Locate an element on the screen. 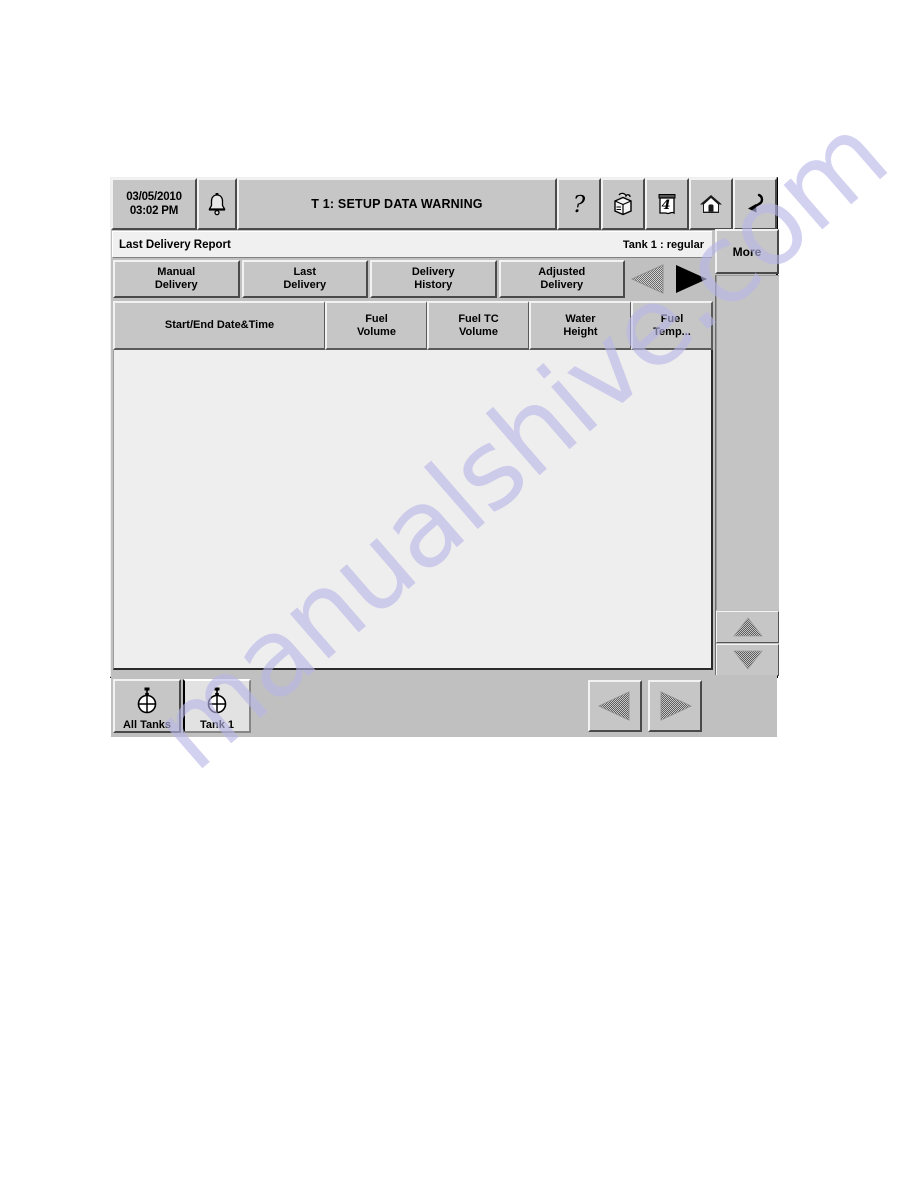 The height and width of the screenshot is (1188, 918). status-message-text: T 1: SETUP DATA WARNING is located at coordinates (397, 204).